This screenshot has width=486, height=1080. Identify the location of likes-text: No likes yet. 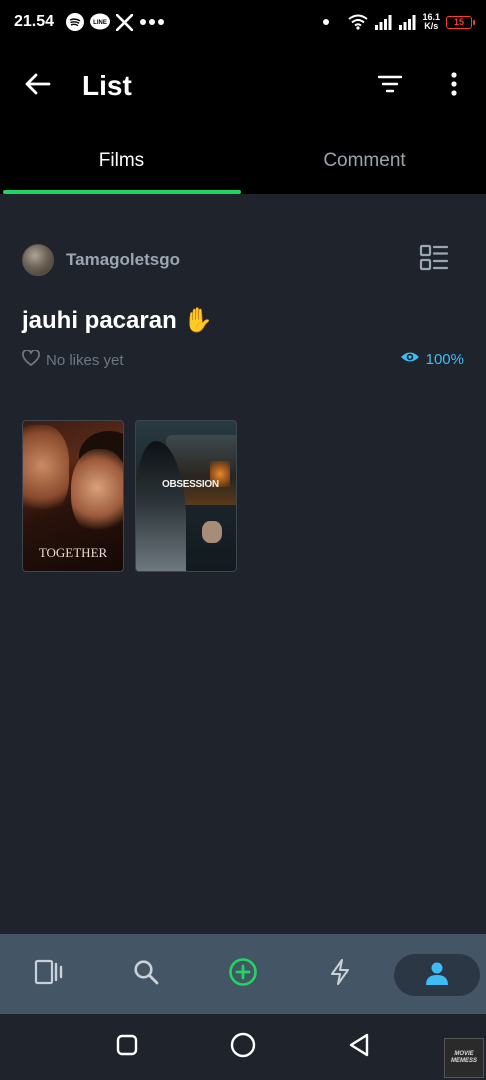
(85, 360).